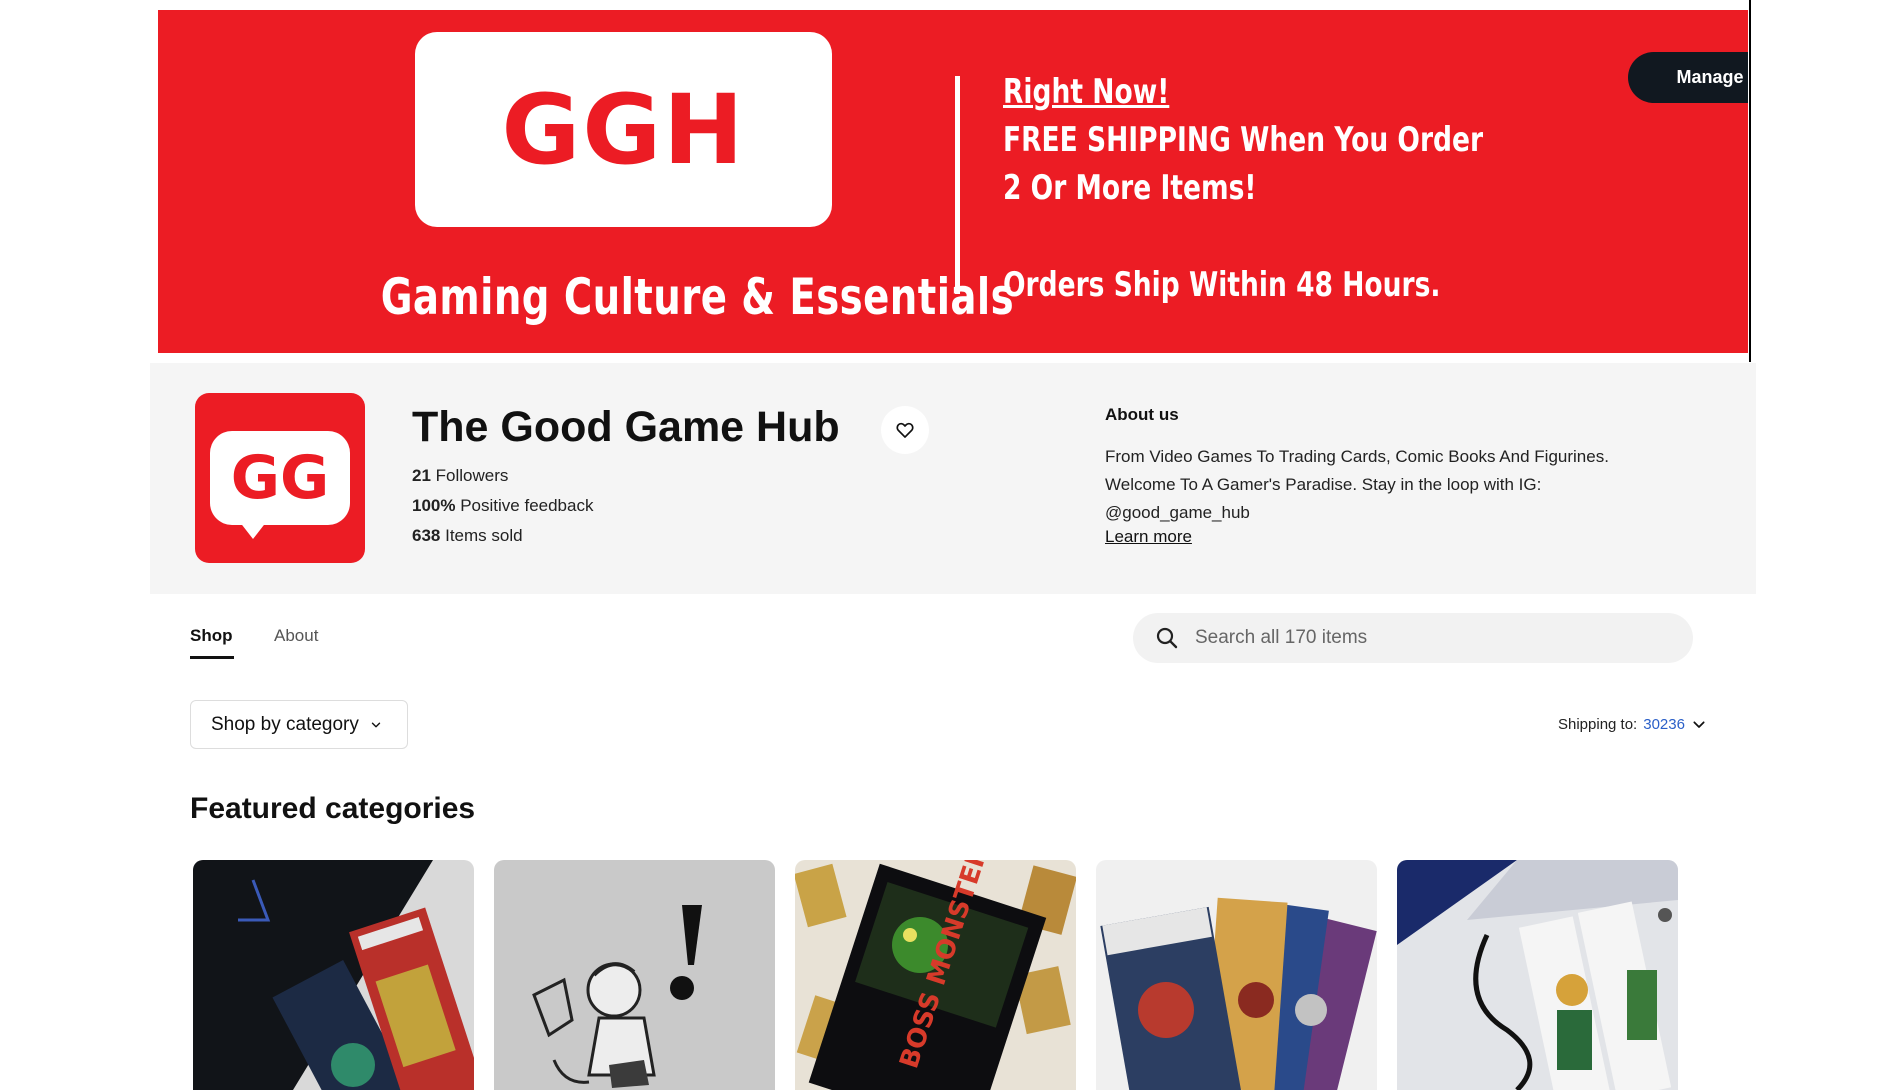 Image resolution: width=1892 pixels, height=1090 pixels. I want to click on shipping-location: Shipping to: 30236, so click(1632, 724).